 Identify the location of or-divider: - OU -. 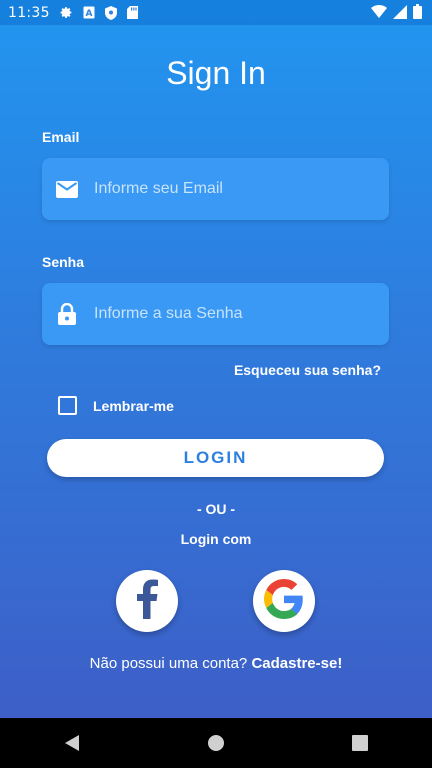
(216, 509).